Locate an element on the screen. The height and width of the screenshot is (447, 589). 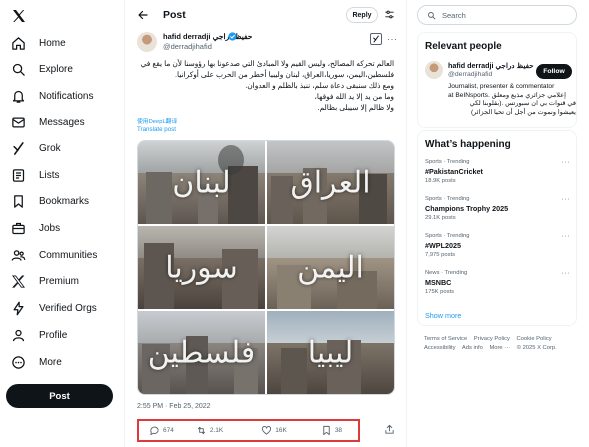
reply-action: 674 is located at coordinates (161, 430).